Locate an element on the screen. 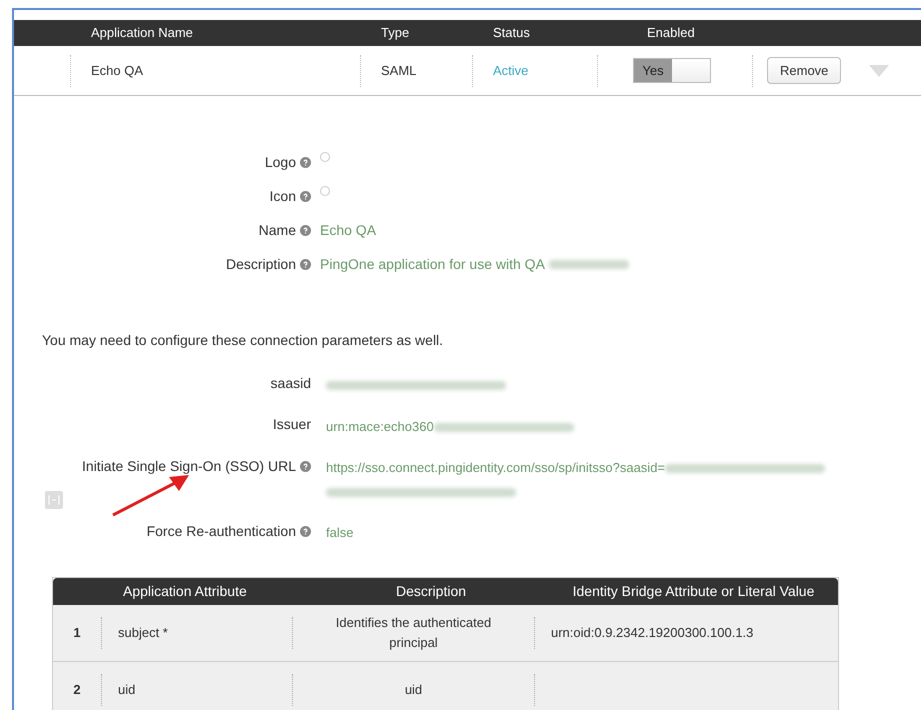 The height and width of the screenshot is (710, 921). field-label: saasid is located at coordinates (290, 383).